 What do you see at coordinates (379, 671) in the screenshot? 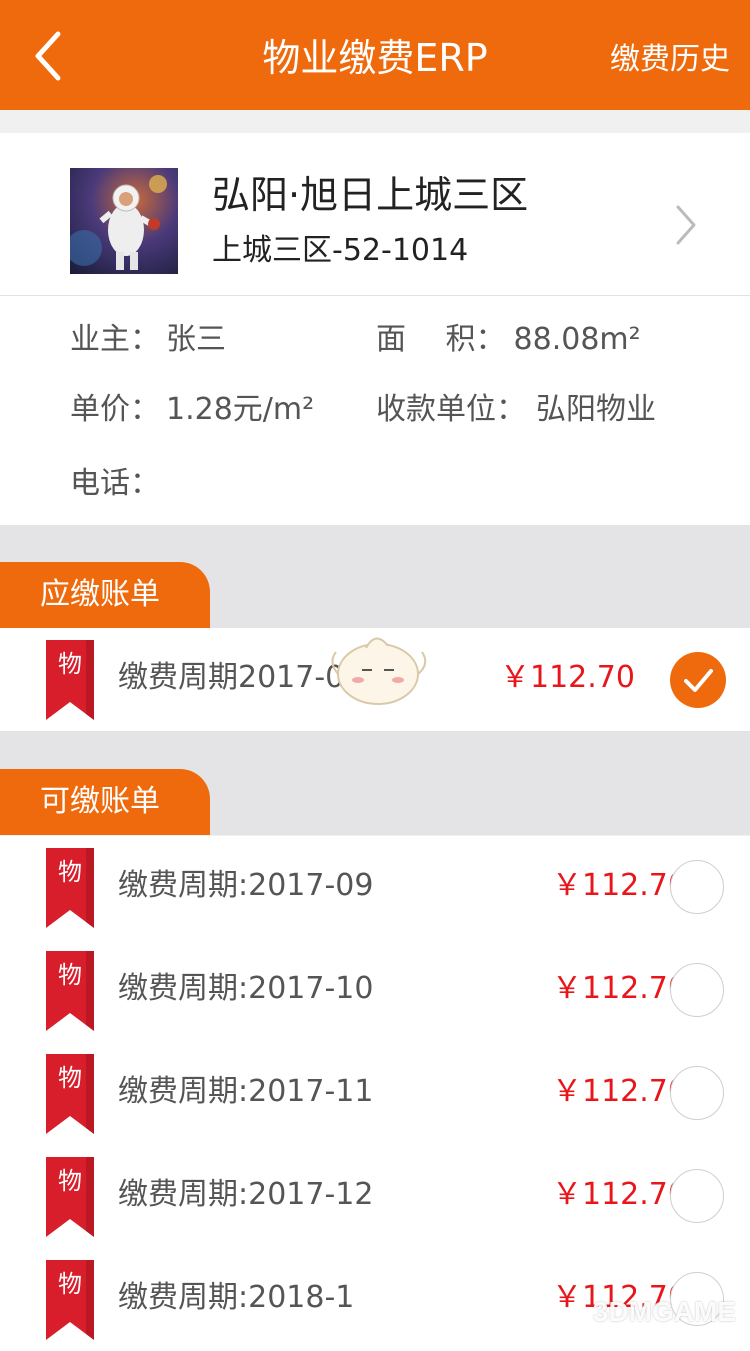
I see `mascot-sticker-icon` at bounding box center [379, 671].